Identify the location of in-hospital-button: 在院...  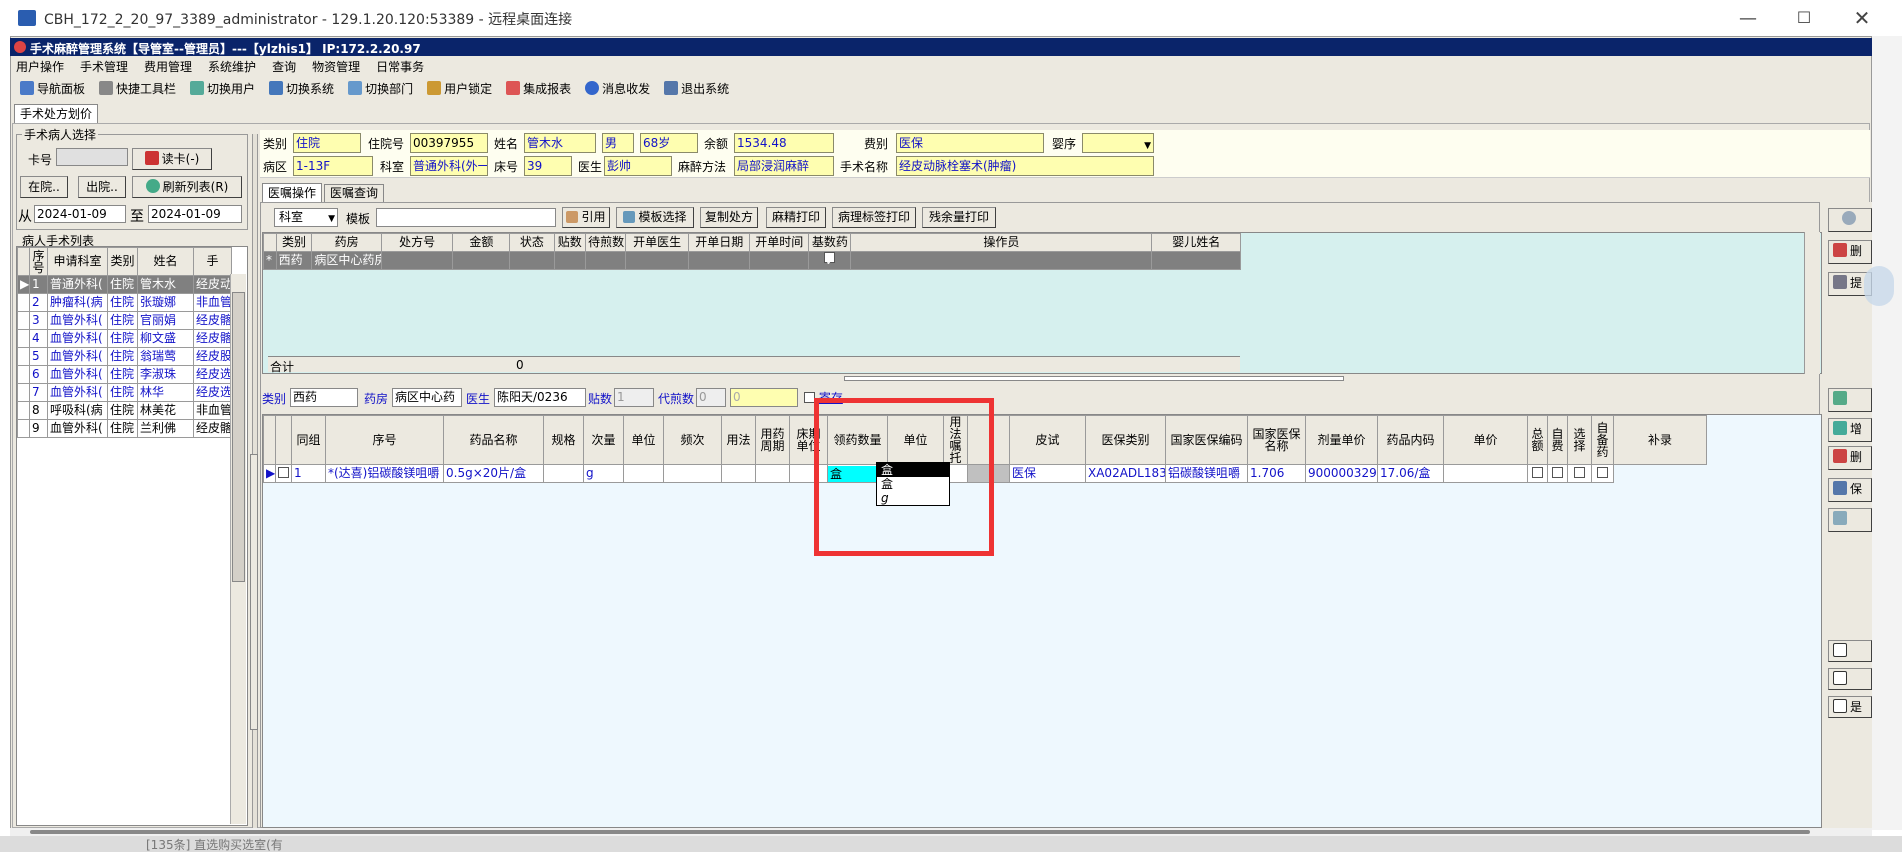
(44, 187).